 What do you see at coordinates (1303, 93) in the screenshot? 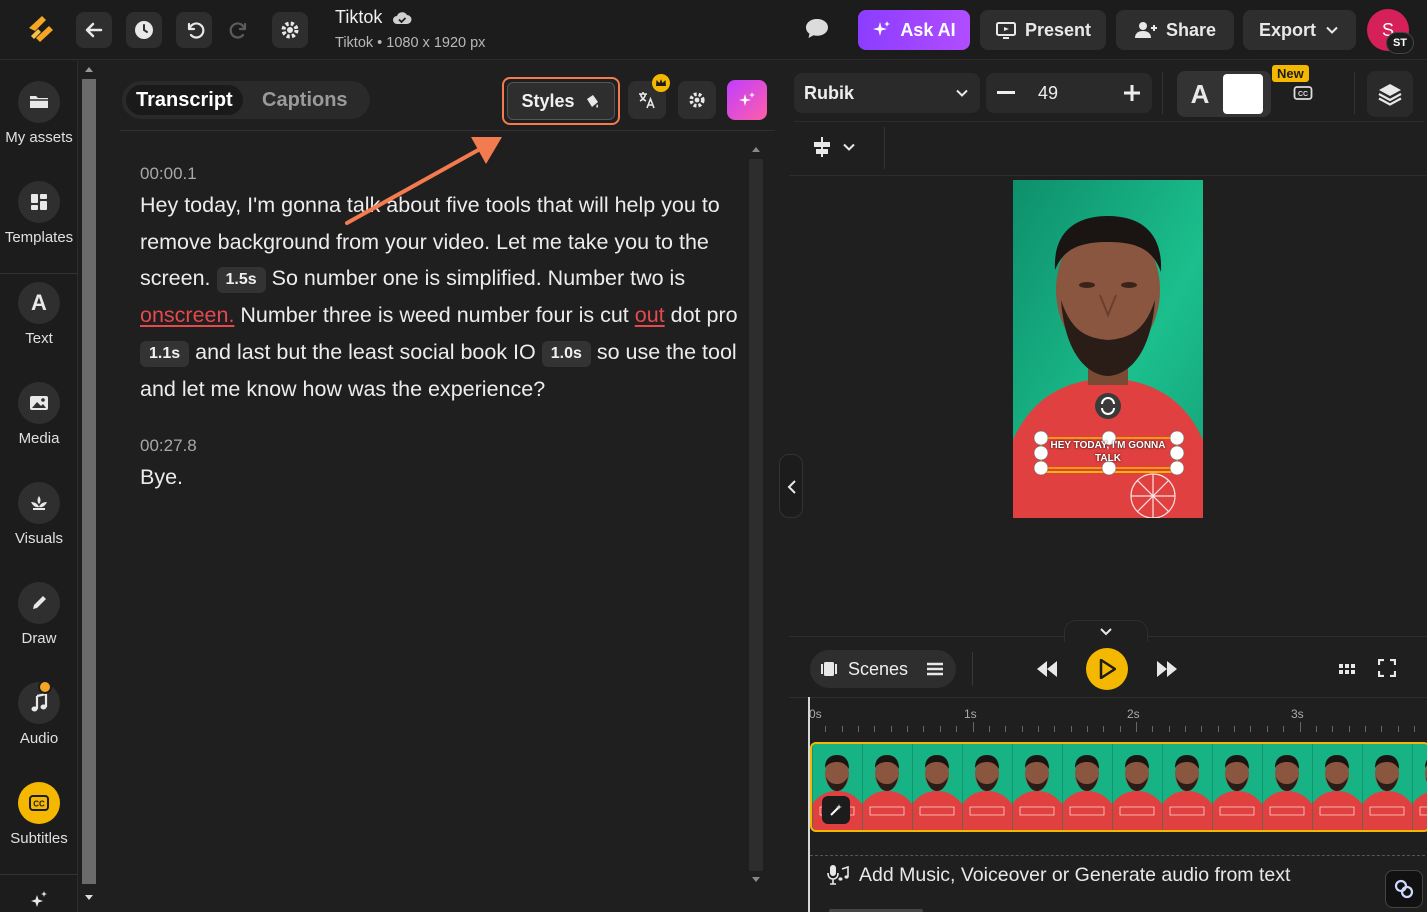
I see `caption-style-button: CC` at bounding box center [1303, 93].